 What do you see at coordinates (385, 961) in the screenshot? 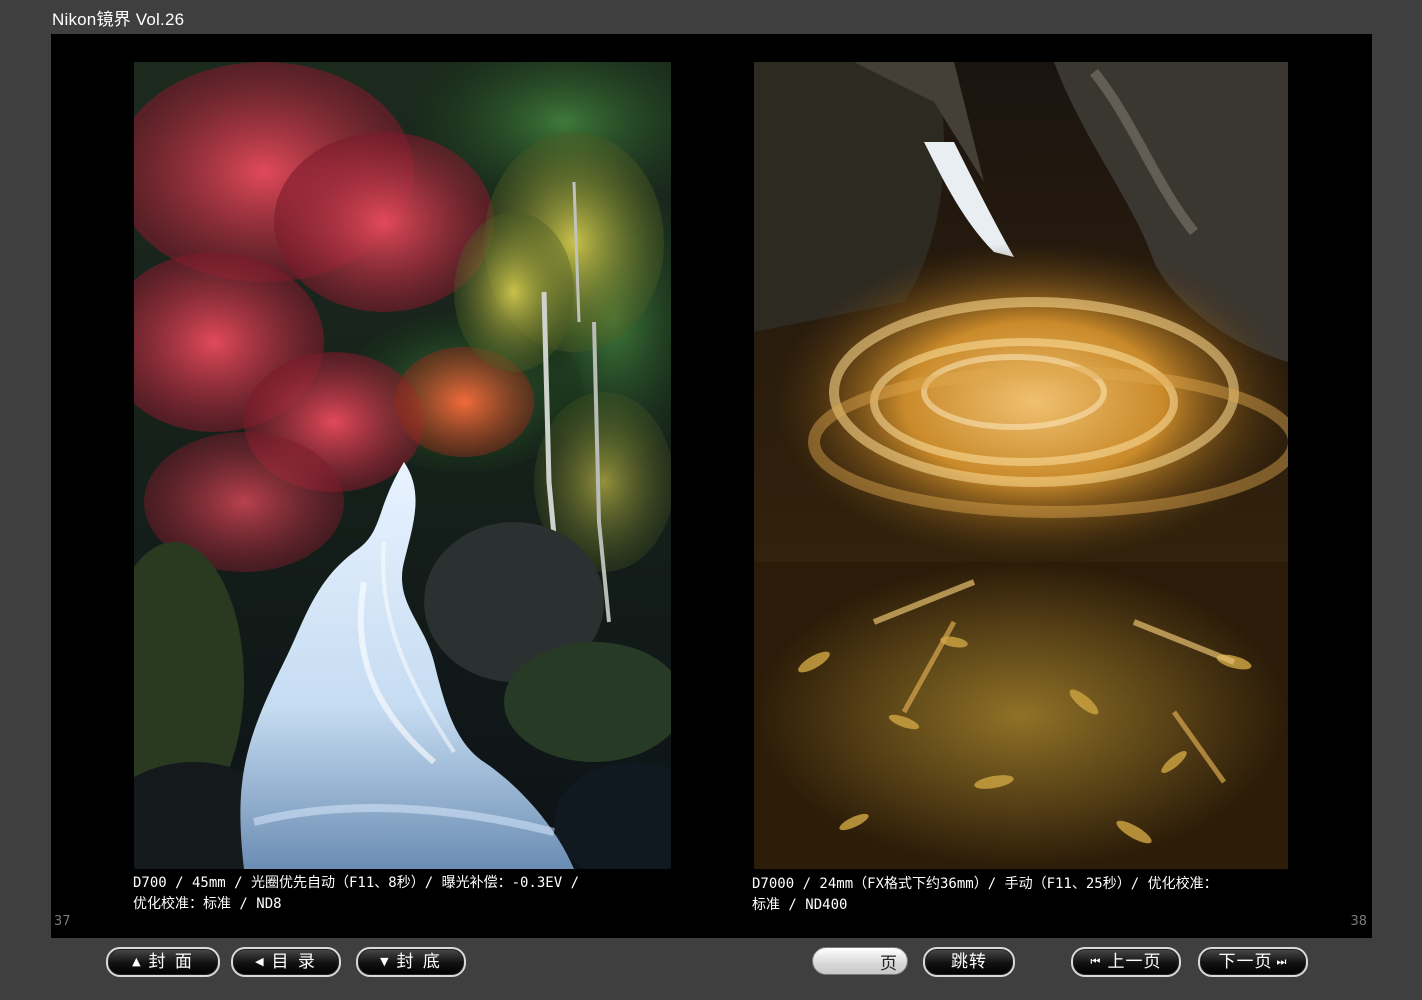
I see `triangle-down-icon: ▼` at bounding box center [385, 961].